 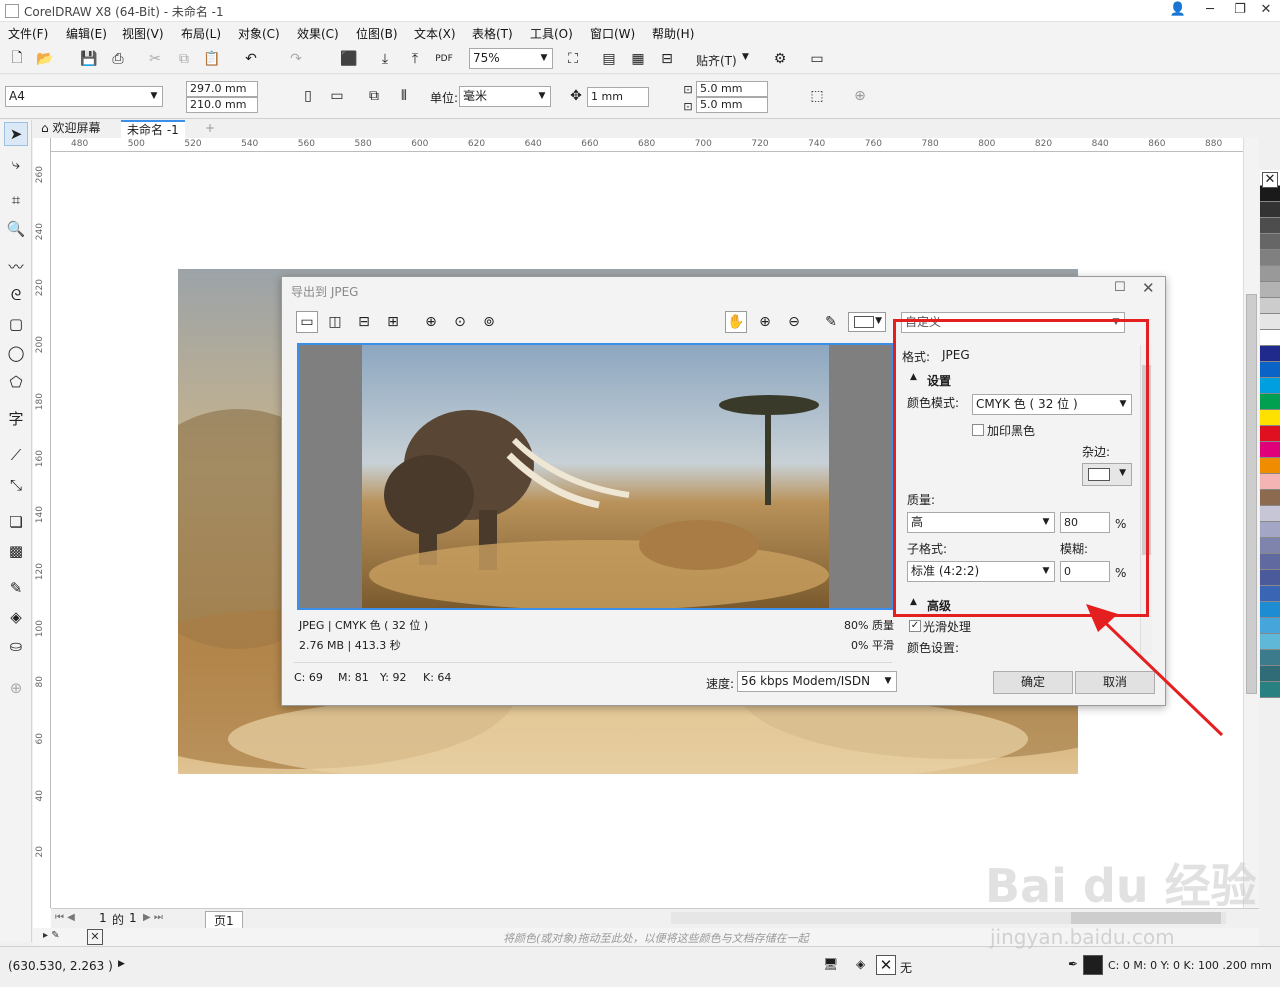 I want to click on new-tab-icon: +, so click(x=210, y=129).